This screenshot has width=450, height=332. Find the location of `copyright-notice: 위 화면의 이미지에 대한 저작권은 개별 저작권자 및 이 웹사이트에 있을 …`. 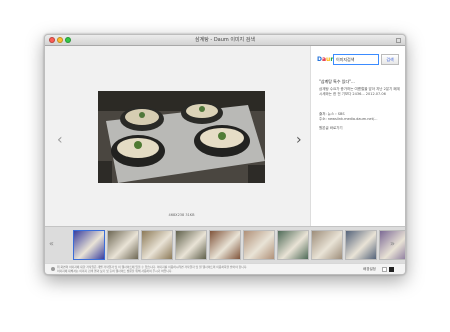

copyright-notice: 위 화면의 이미지에 대한 저작권은 개별 저작권자 및 이 웹사이트에 있을 … is located at coordinates (202, 269).